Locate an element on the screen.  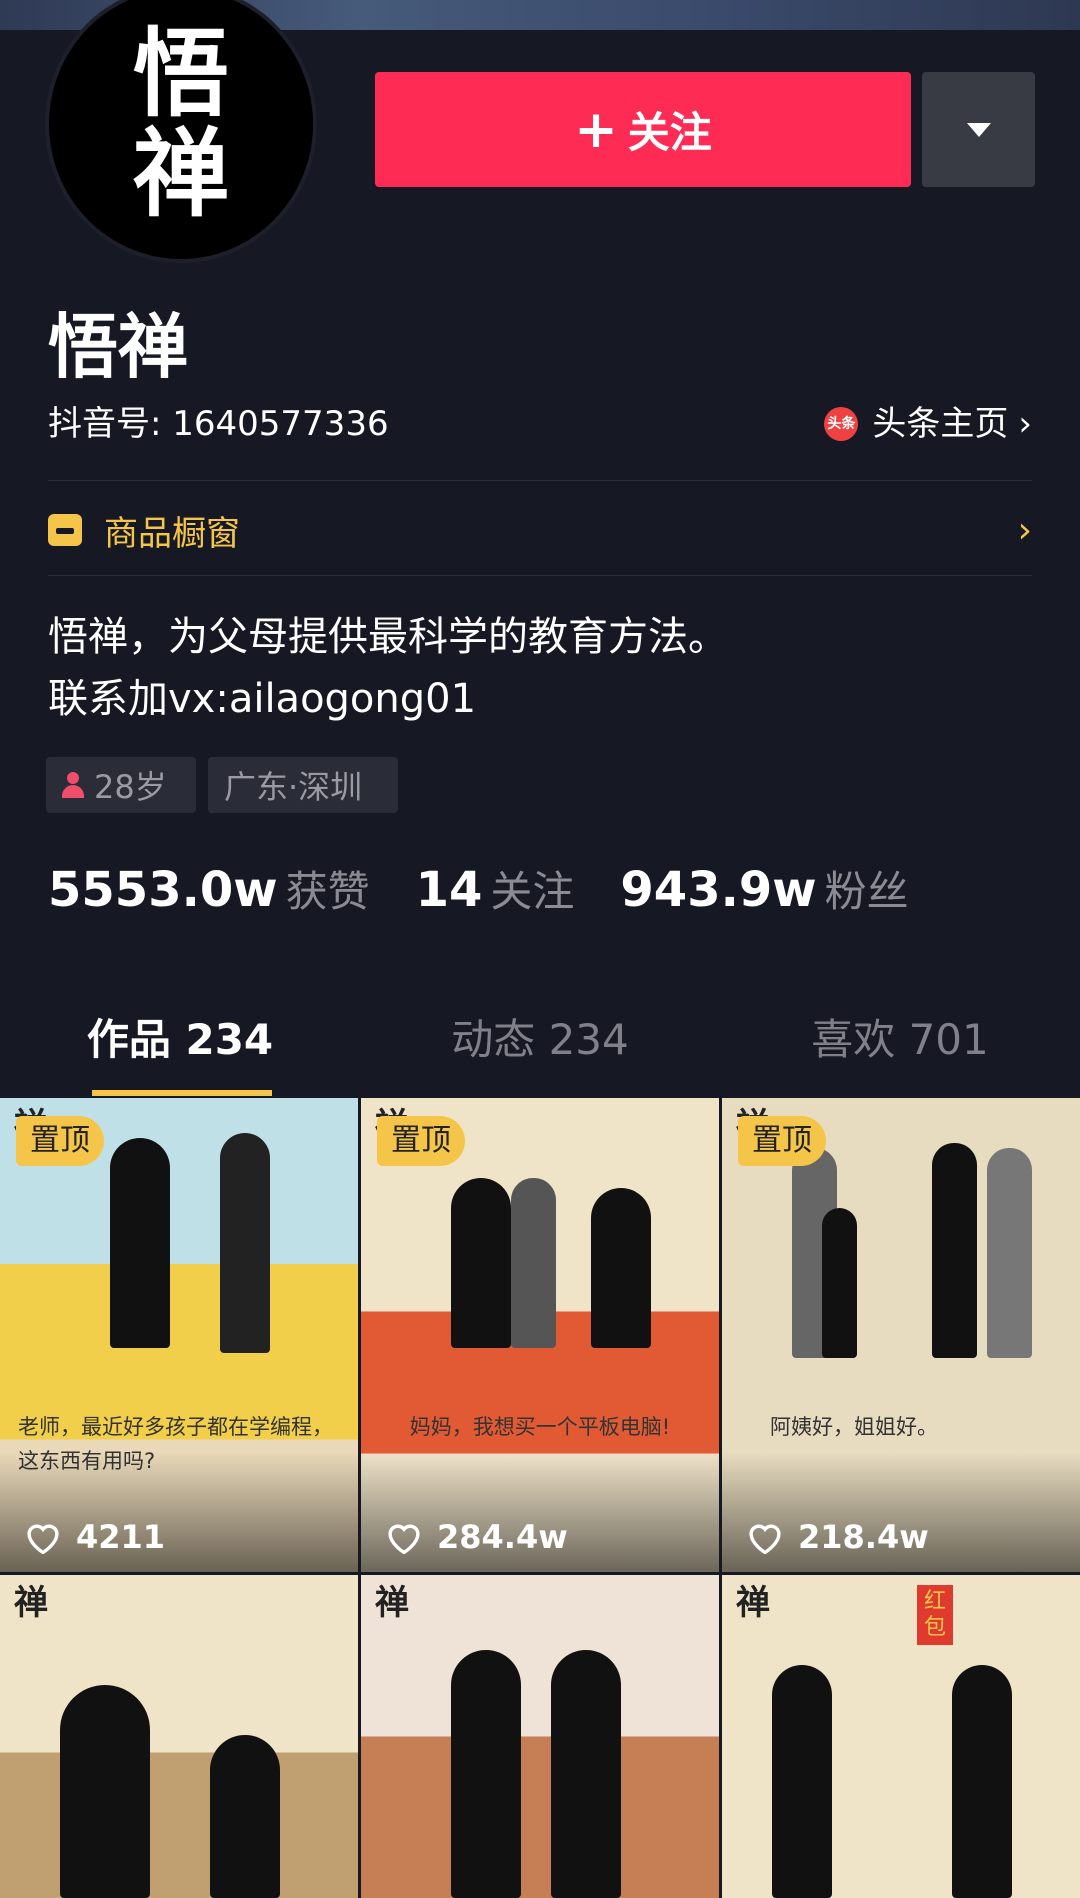
avatar-char-2: 禅 is located at coordinates (181, 173).